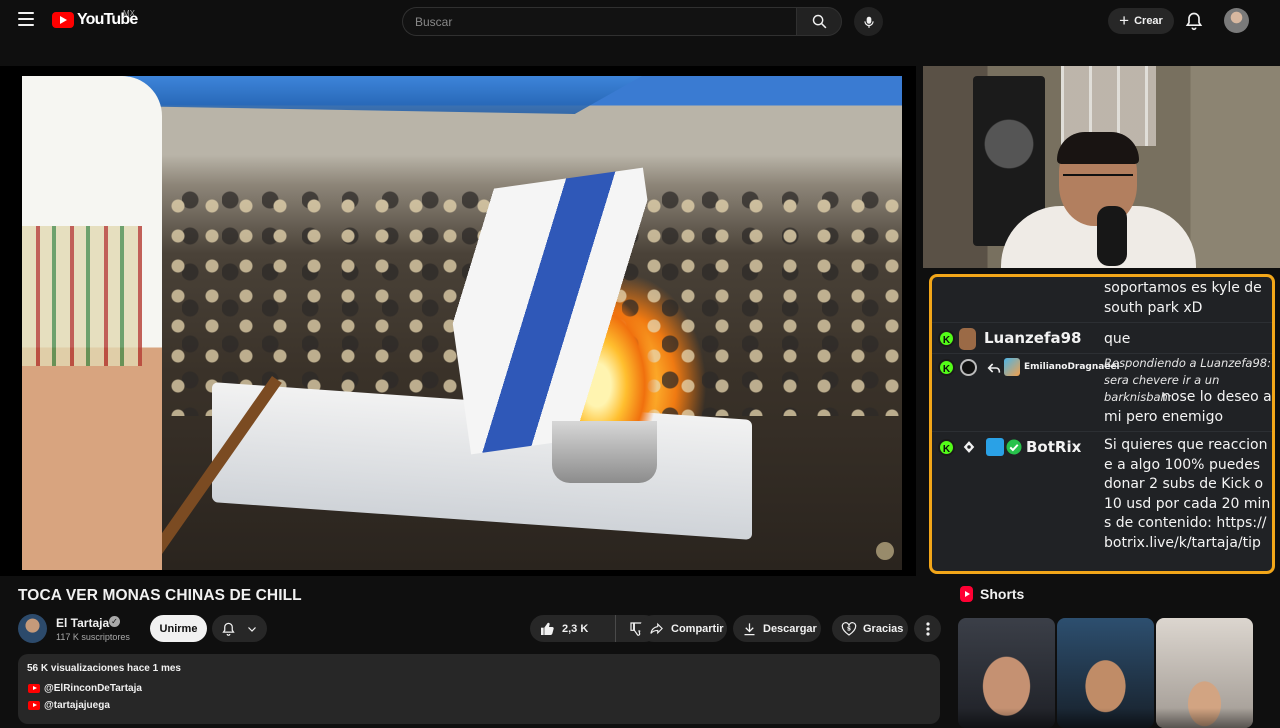 The height and width of the screenshot is (728, 1280). I want to click on like-icon, so click(547, 628).